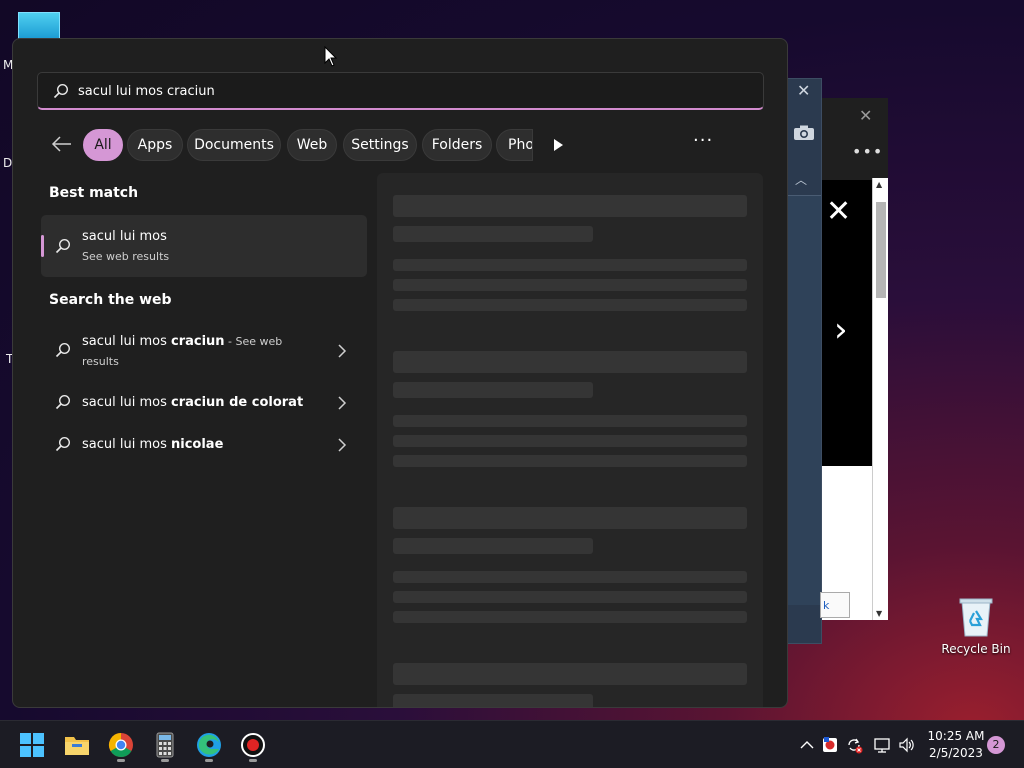  Describe the element at coordinates (956, 736) in the screenshot. I see `clock-time: 10:25 AM` at that location.